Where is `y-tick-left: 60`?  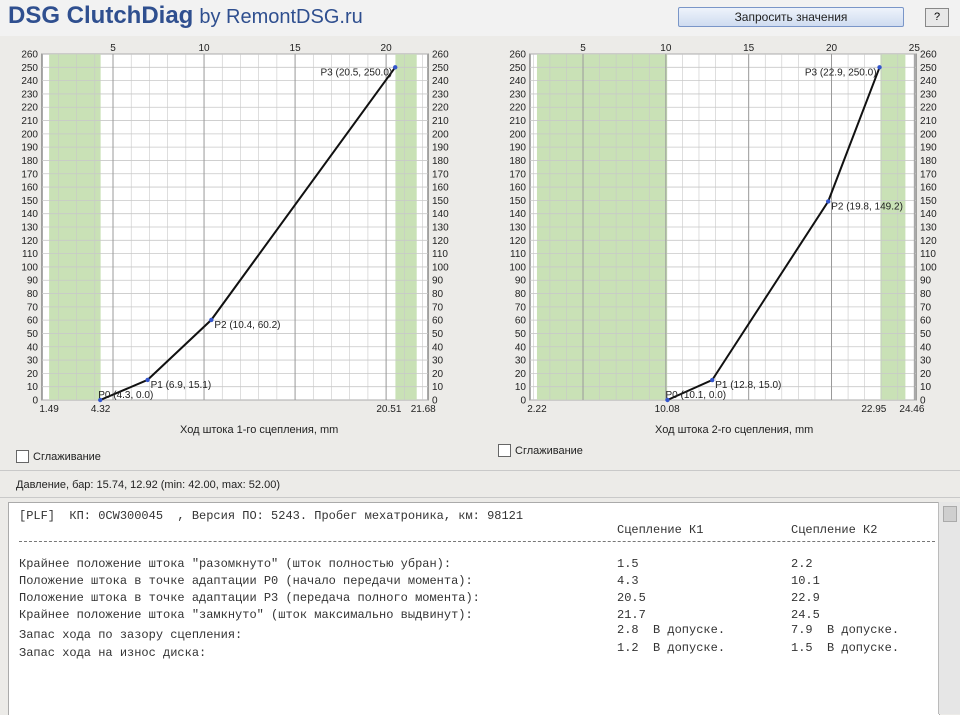
y-tick-left: 60 is located at coordinates (521, 321).